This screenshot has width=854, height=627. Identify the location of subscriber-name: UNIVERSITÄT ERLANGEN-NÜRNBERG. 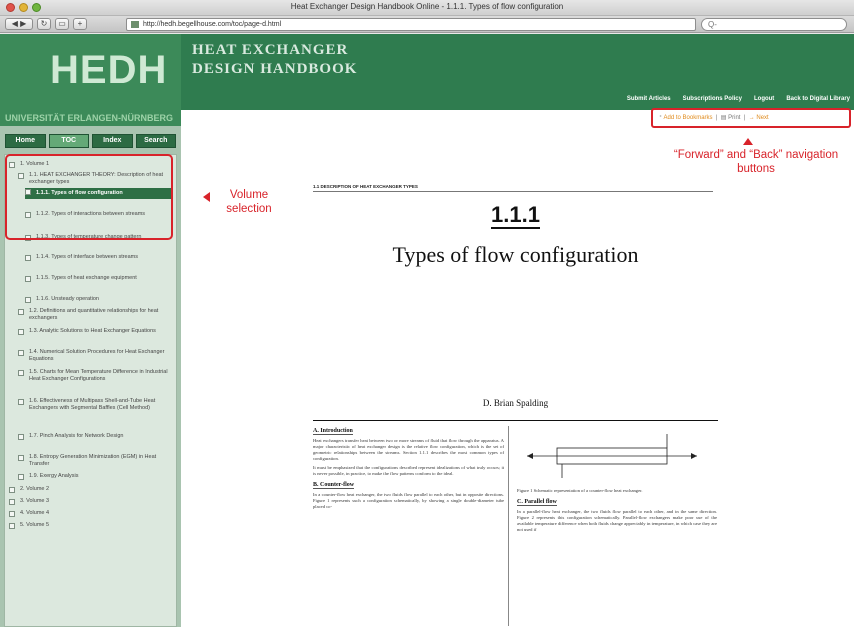
(89, 118).